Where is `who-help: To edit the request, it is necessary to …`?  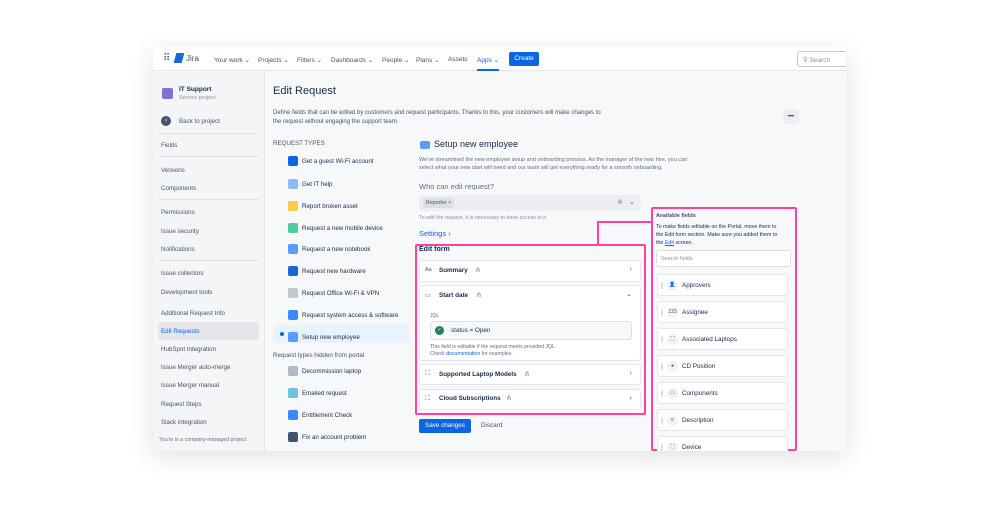
who-help: To edit the request, it is necessary to … is located at coordinates (483, 218).